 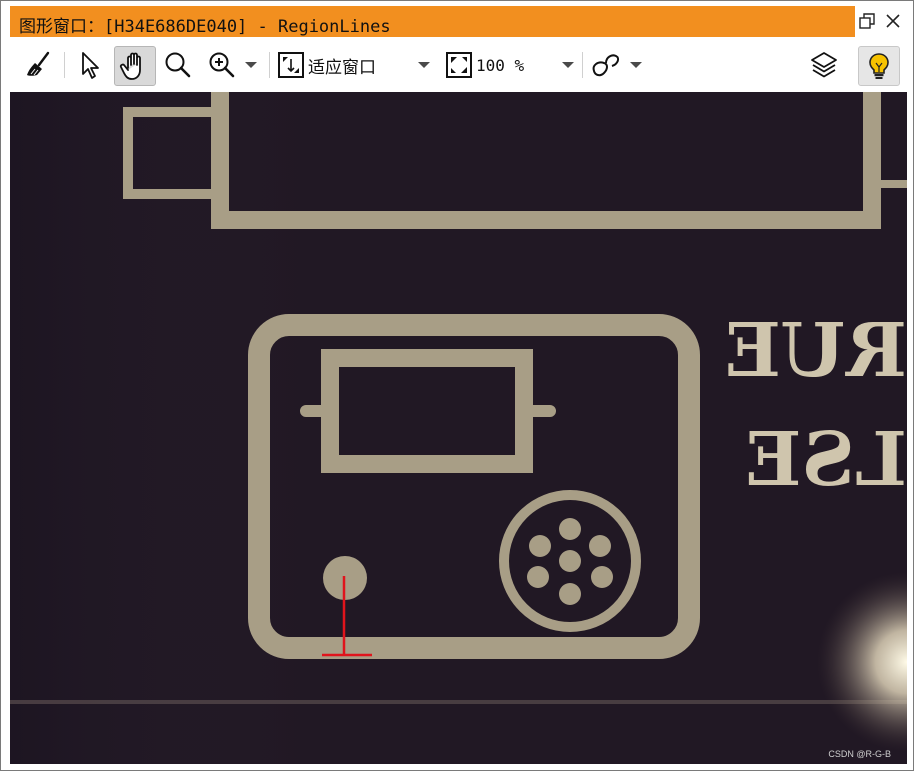 I want to click on magnify-tool-button, so click(x=178, y=65).